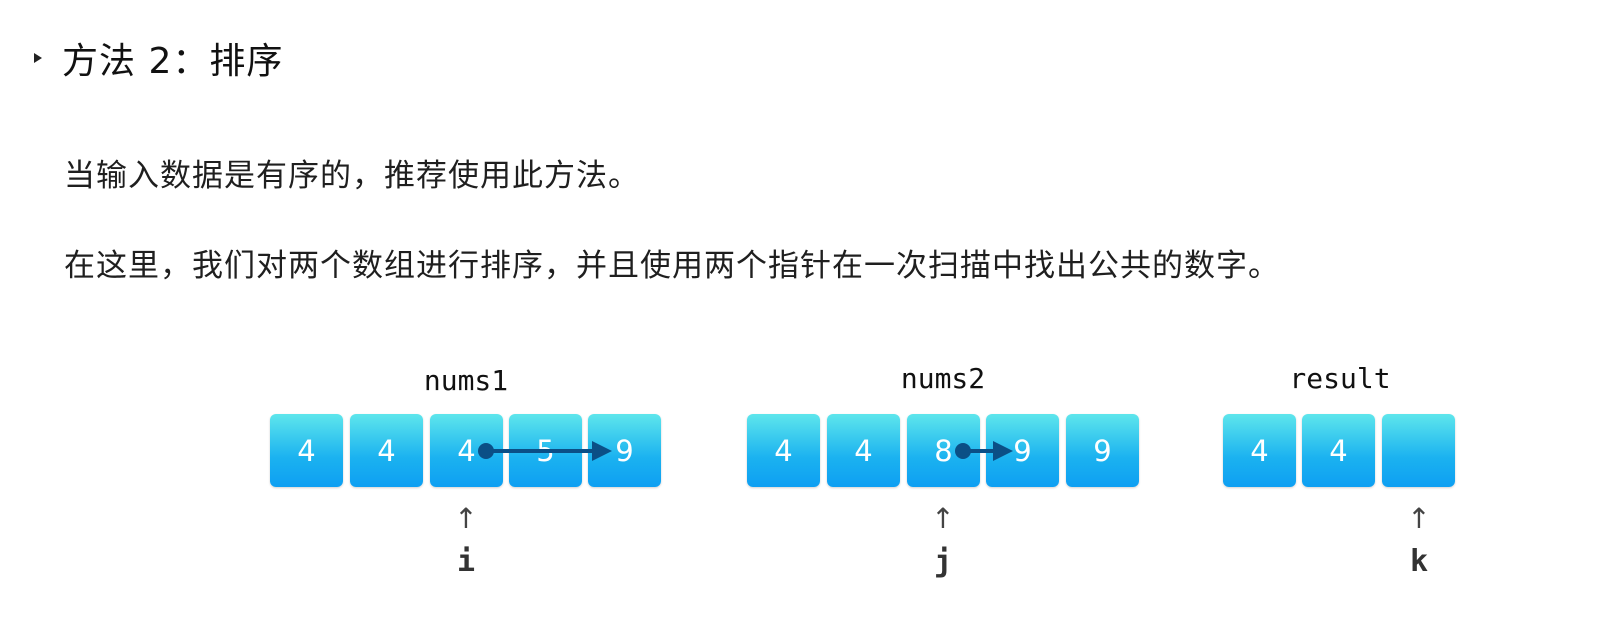  I want to click on nums2-label: nums2, so click(943, 378).